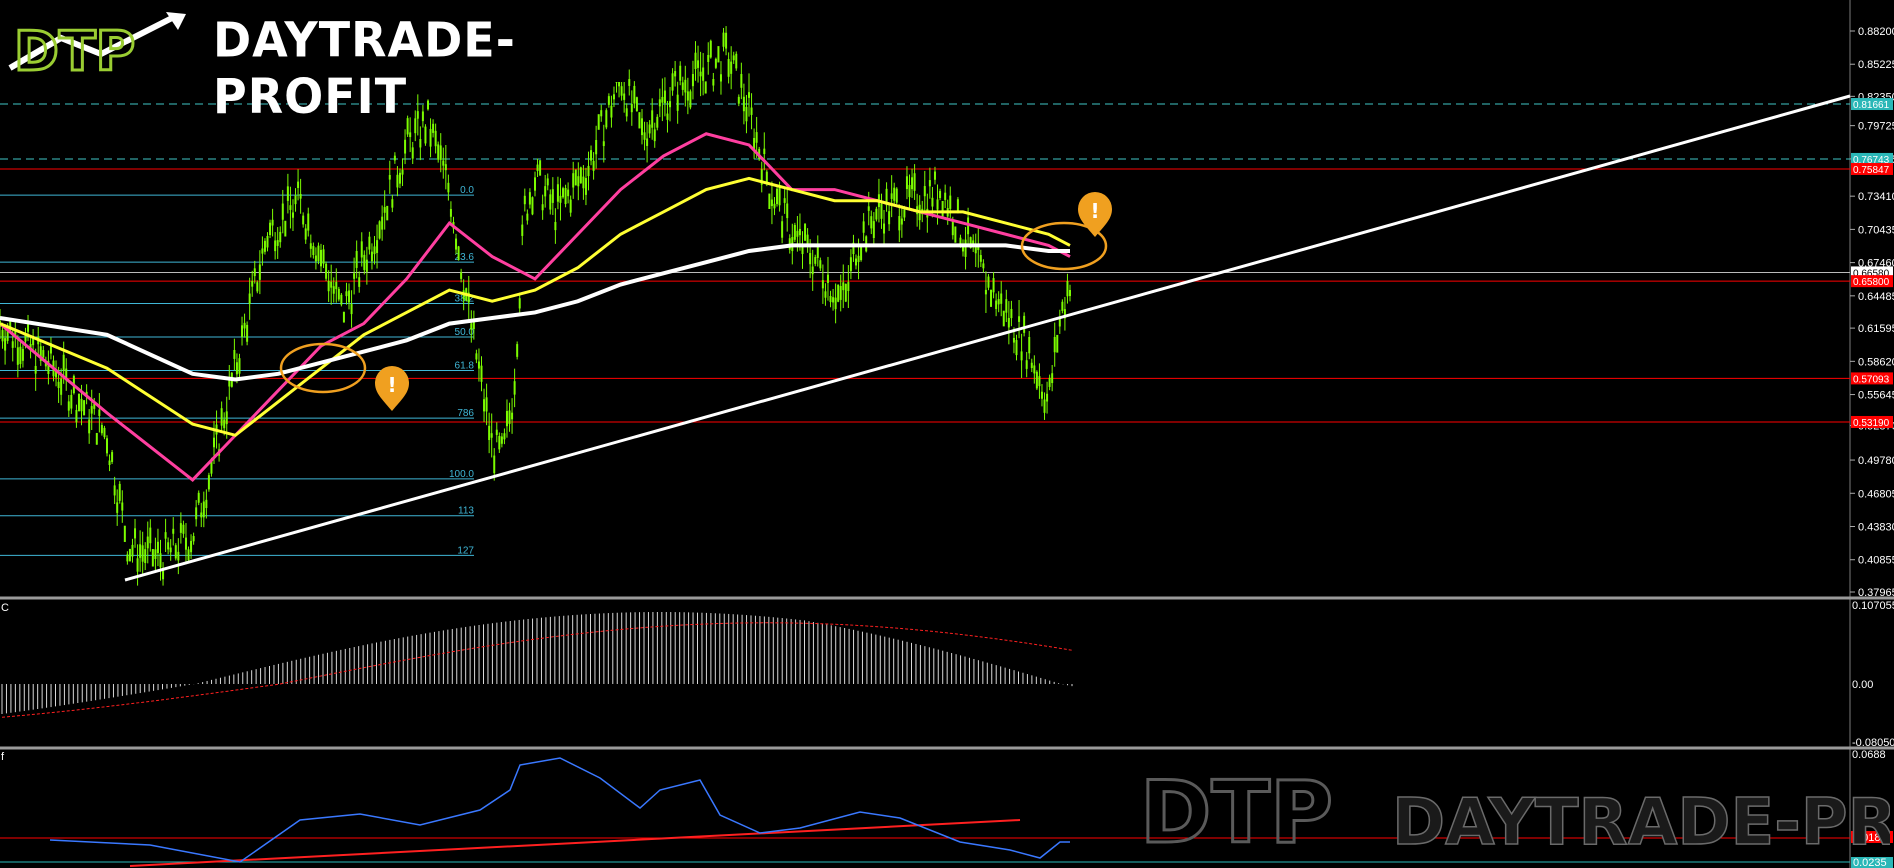 The width and height of the screenshot is (1894, 868). What do you see at coordinates (1641, 823) in the screenshot?
I see `watermark-text: DAYTRADE-PROFIT` at bounding box center [1641, 823].